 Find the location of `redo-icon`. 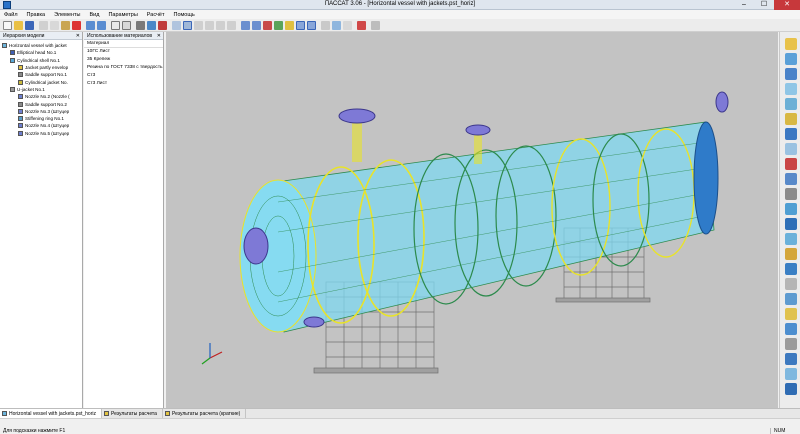

redo-icon is located at coordinates (101, 25).